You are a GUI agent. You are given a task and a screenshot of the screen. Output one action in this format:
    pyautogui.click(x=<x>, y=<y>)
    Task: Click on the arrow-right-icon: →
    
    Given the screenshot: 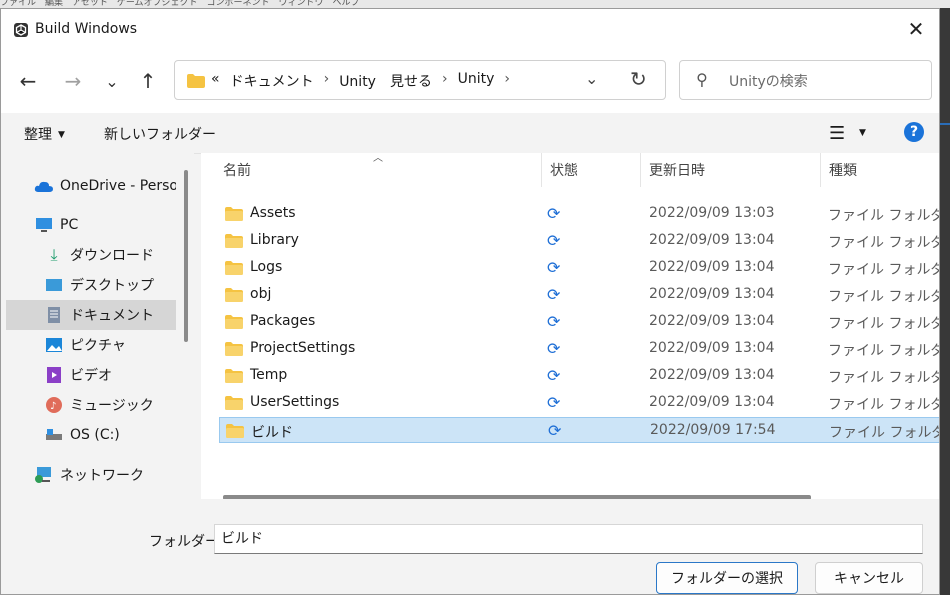 What is the action you would take?
    pyautogui.click(x=73, y=81)
    